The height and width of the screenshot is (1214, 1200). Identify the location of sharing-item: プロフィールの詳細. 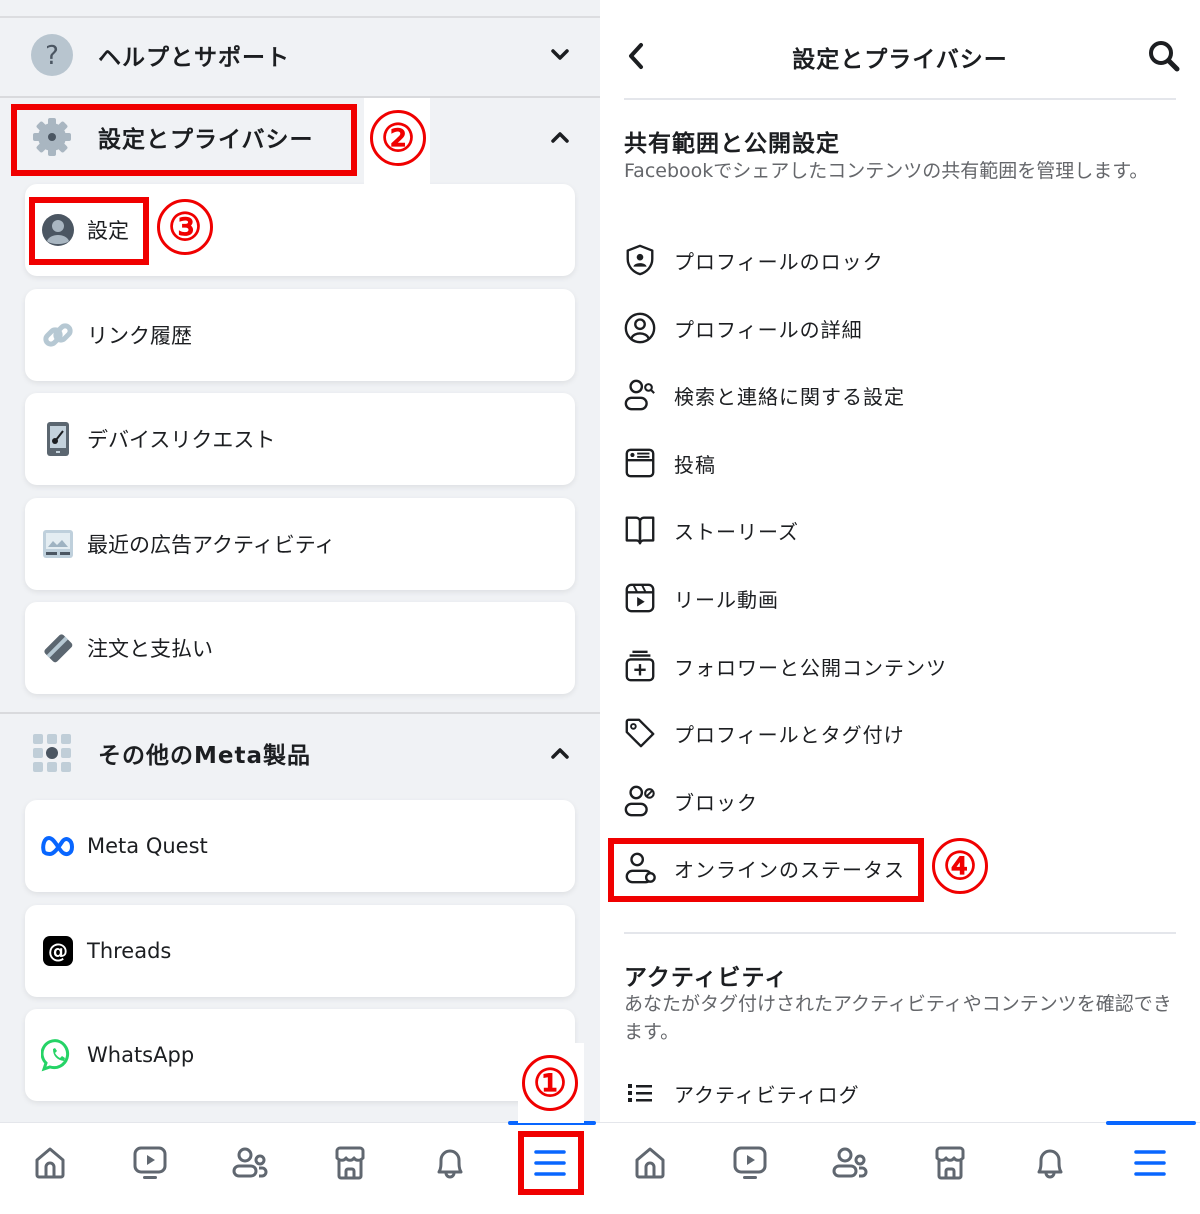
(900, 328).